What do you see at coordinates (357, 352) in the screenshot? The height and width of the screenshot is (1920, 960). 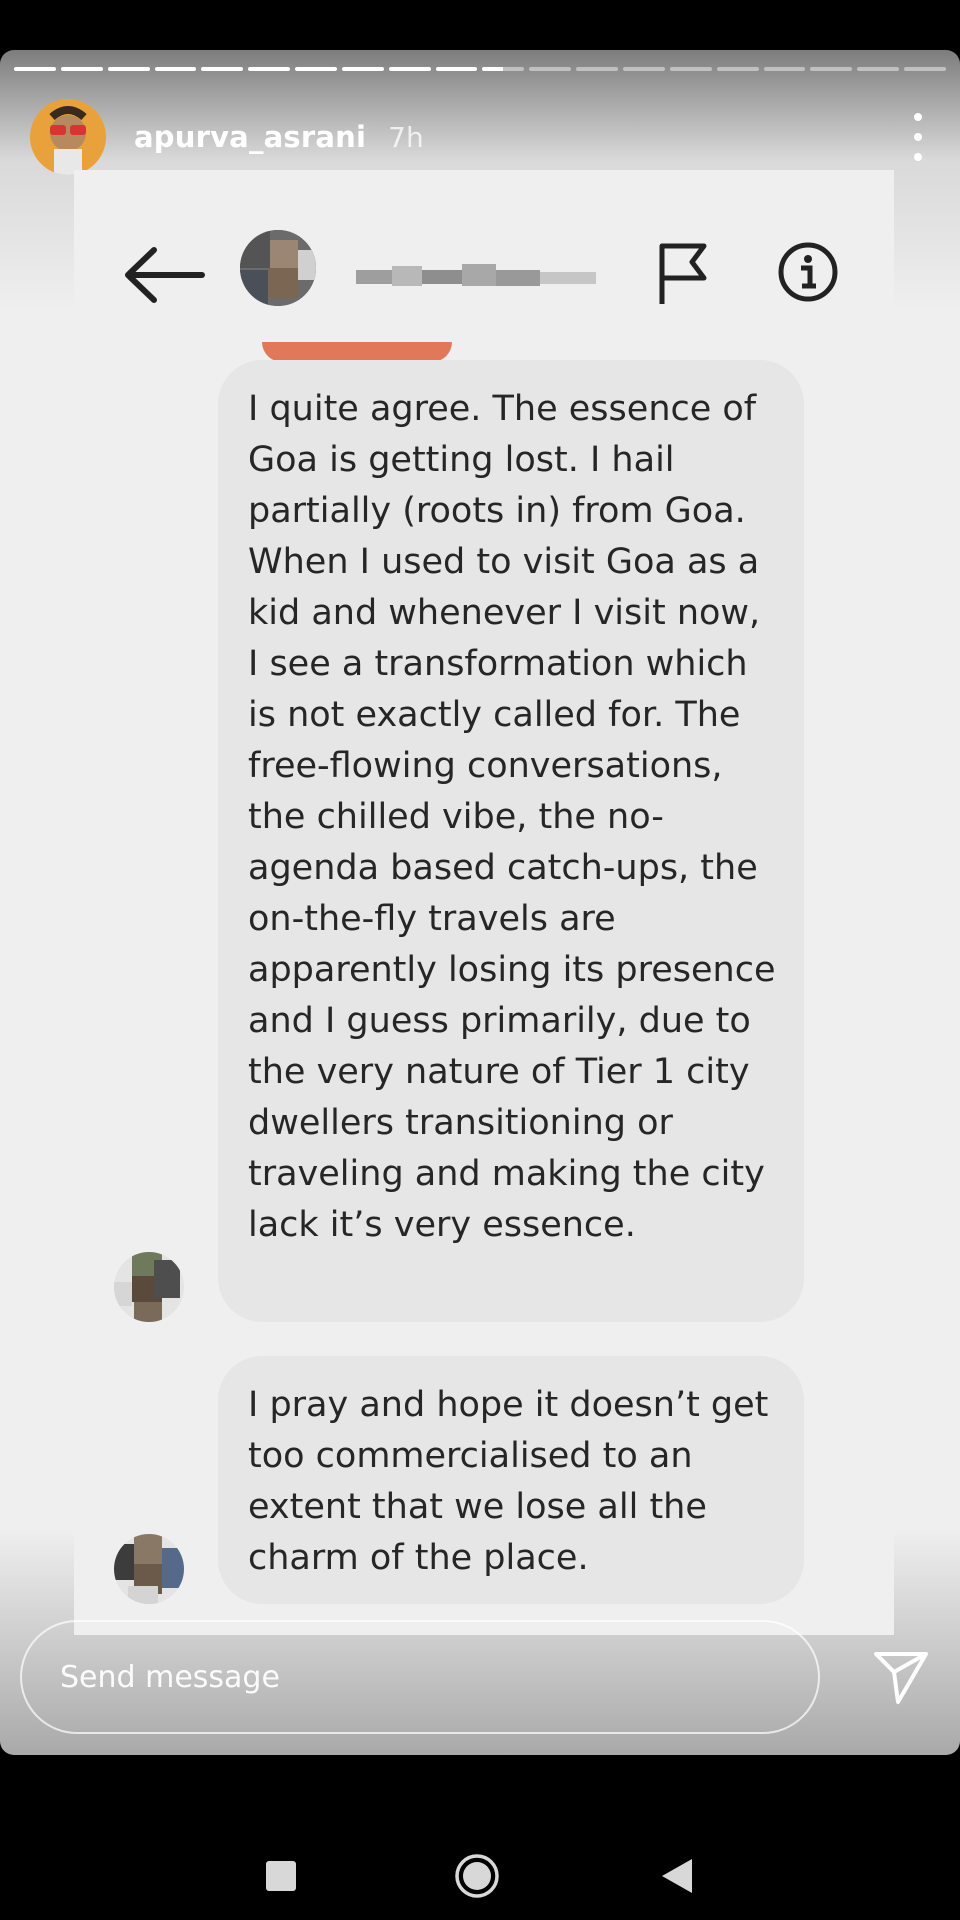 I see `previous-message-edge` at bounding box center [357, 352].